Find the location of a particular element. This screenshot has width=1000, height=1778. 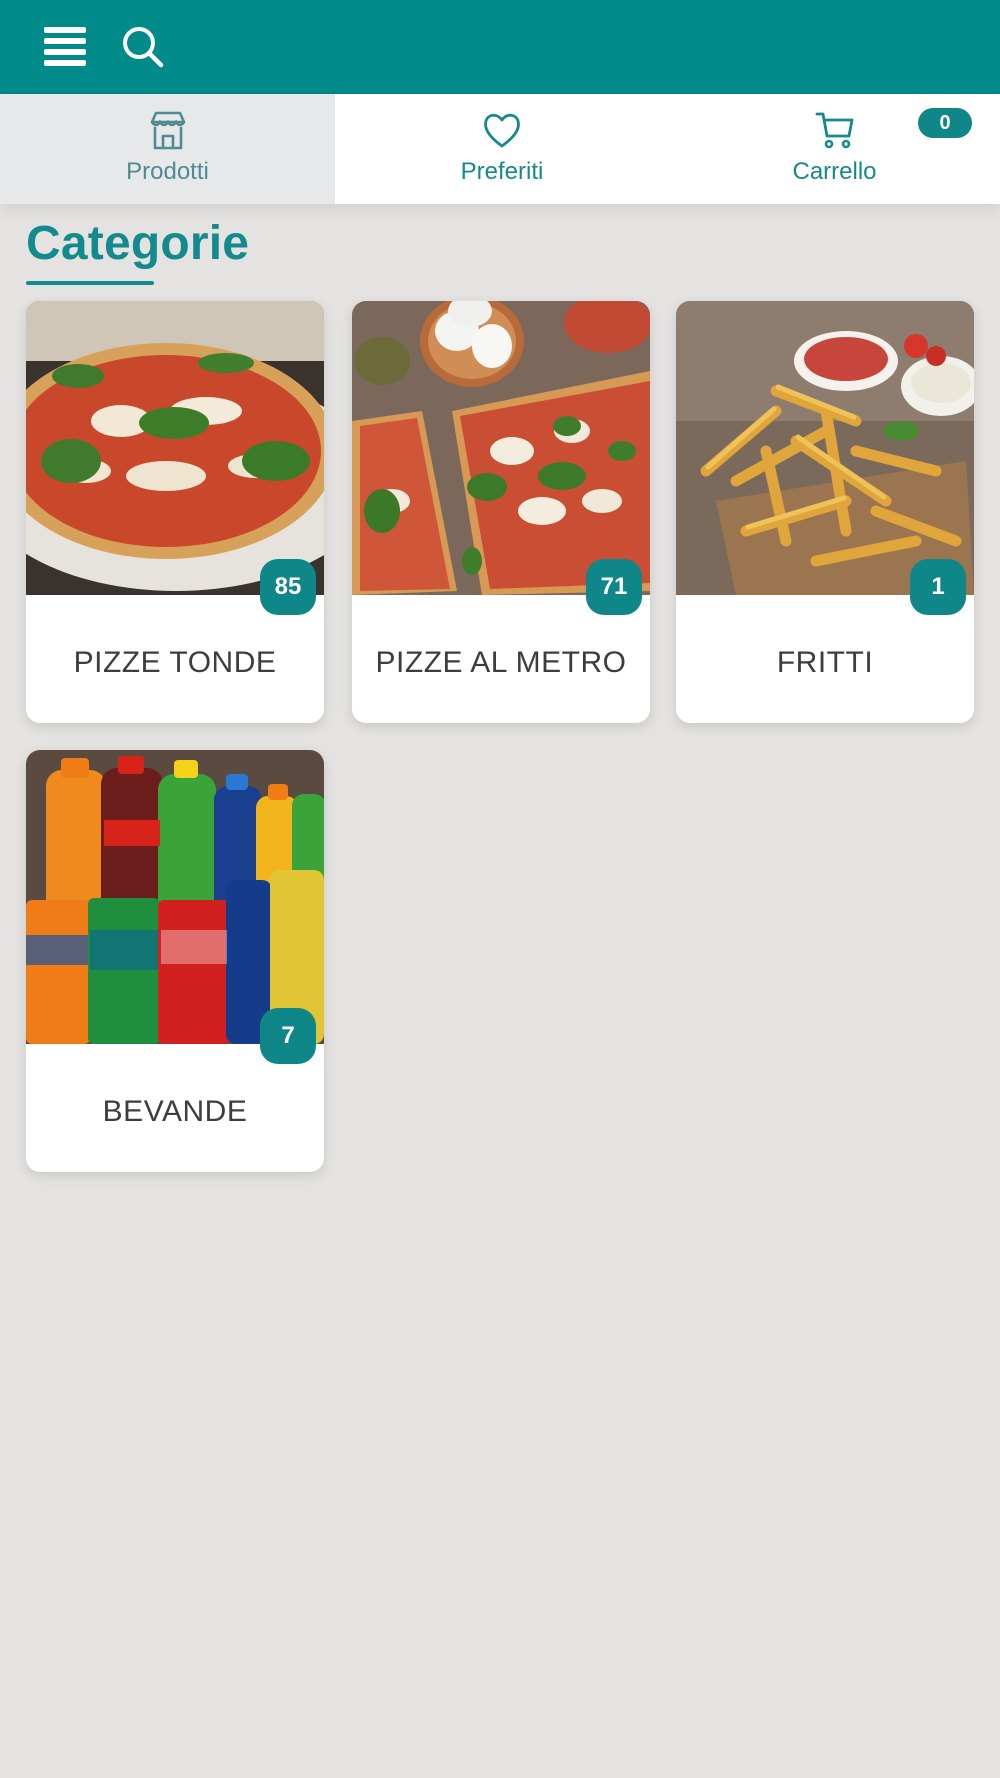

category-count-badge: 1 is located at coordinates (938, 587).